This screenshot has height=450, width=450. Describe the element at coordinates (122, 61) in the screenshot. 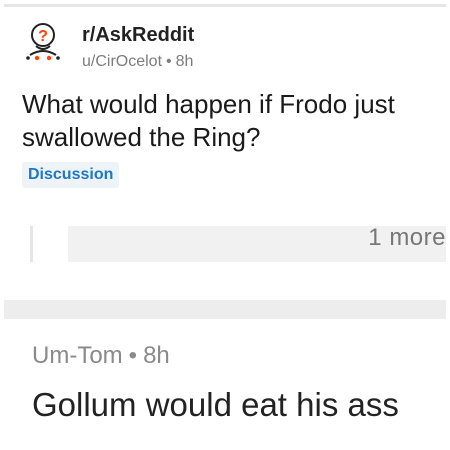

I see `post-author: u/CirOcelot` at that location.